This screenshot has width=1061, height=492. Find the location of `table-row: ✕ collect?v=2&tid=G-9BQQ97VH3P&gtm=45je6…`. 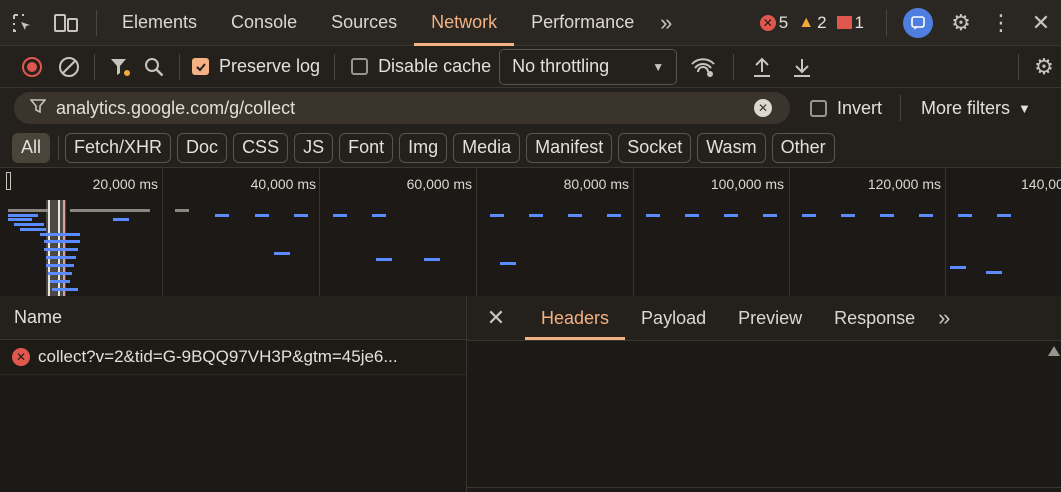

table-row: ✕ collect?v=2&tid=G-9BQQ97VH3P&gtm=45je6… is located at coordinates (233, 357).